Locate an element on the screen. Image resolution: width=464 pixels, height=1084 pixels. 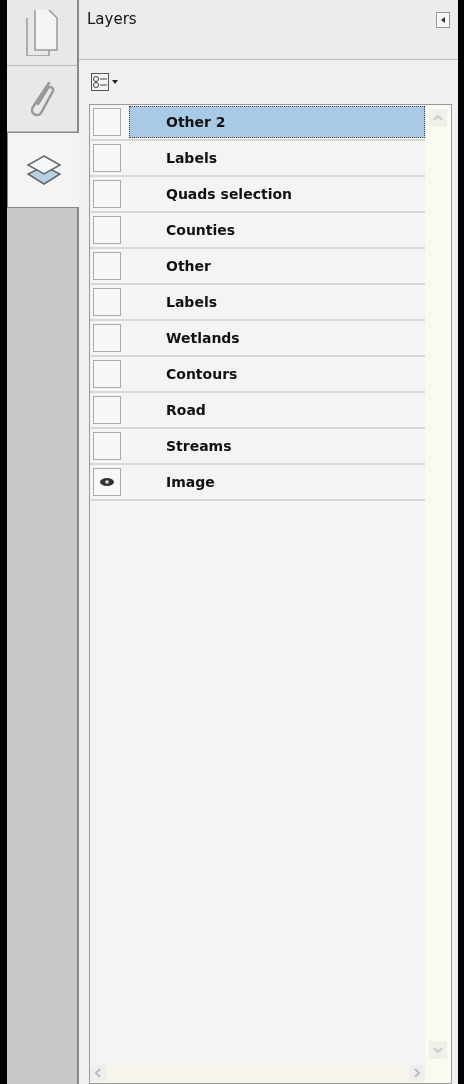
collapse-button is located at coordinates (443, 20).